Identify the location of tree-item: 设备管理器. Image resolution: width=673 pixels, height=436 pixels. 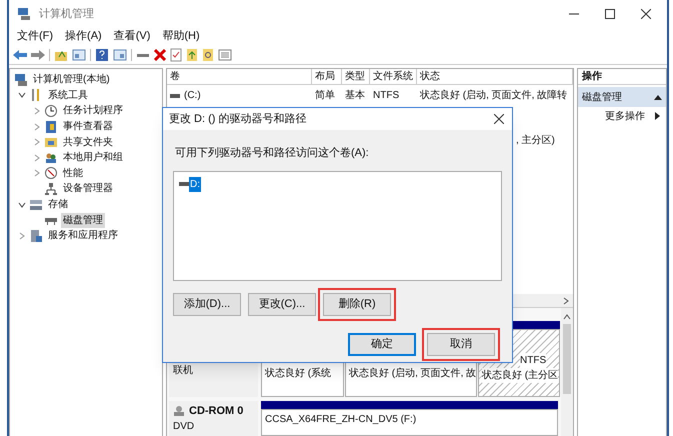
(88, 188).